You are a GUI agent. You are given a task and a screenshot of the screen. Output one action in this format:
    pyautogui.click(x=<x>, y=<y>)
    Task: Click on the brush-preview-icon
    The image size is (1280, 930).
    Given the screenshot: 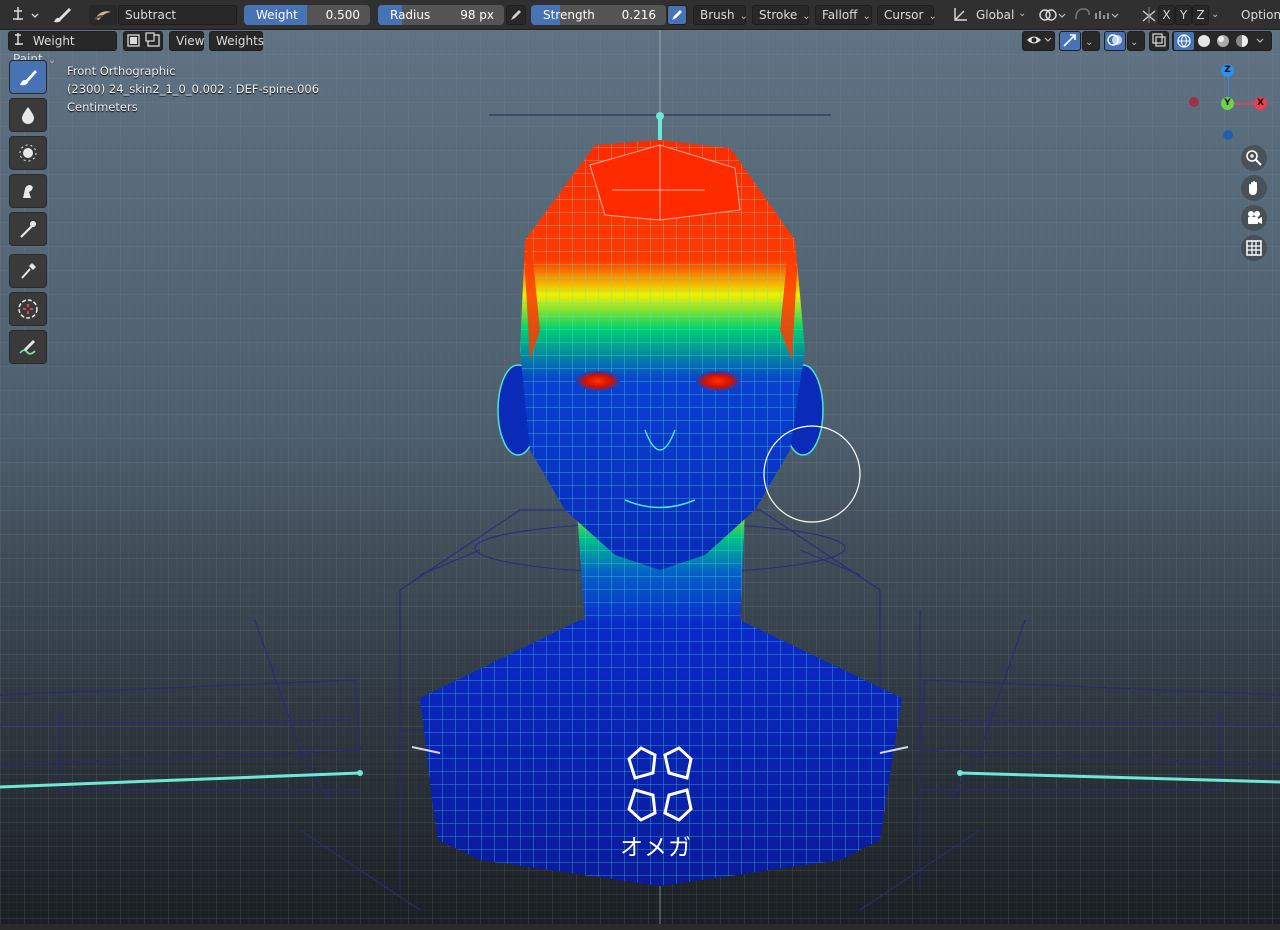 What is the action you would take?
    pyautogui.click(x=103, y=15)
    